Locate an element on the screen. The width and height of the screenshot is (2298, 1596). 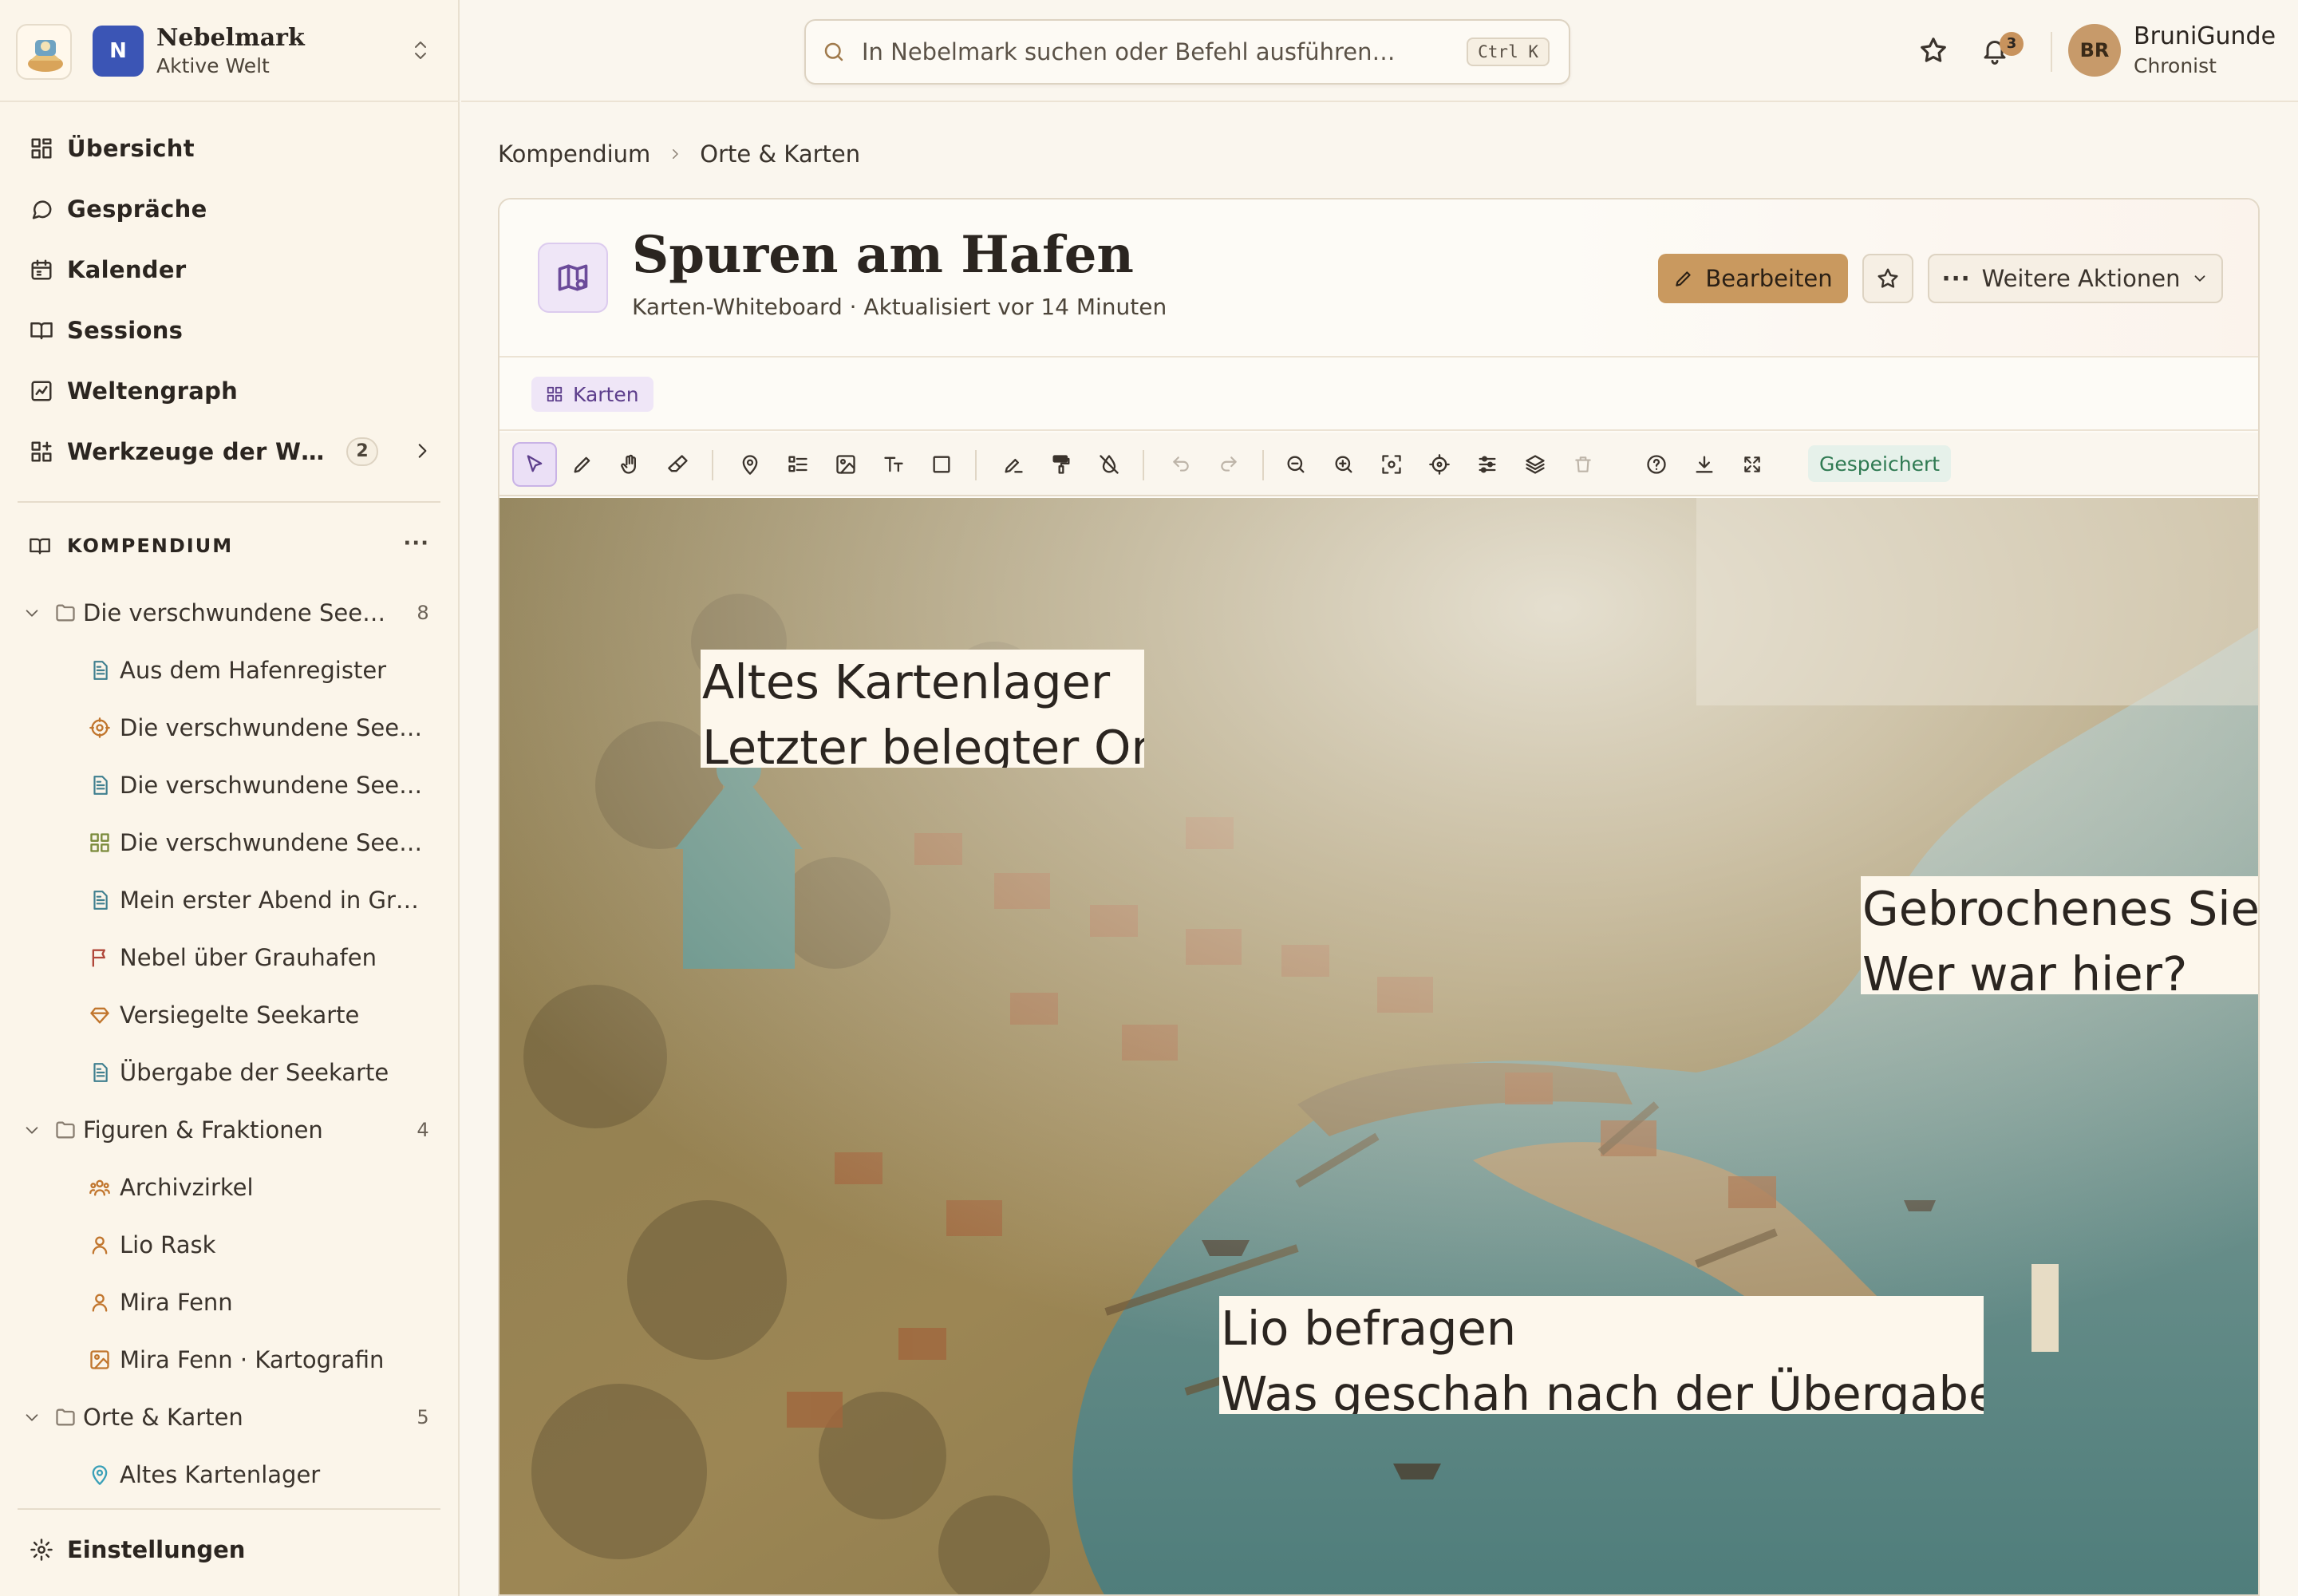
tree-item: Lio Rask is located at coordinates (256, 1244).